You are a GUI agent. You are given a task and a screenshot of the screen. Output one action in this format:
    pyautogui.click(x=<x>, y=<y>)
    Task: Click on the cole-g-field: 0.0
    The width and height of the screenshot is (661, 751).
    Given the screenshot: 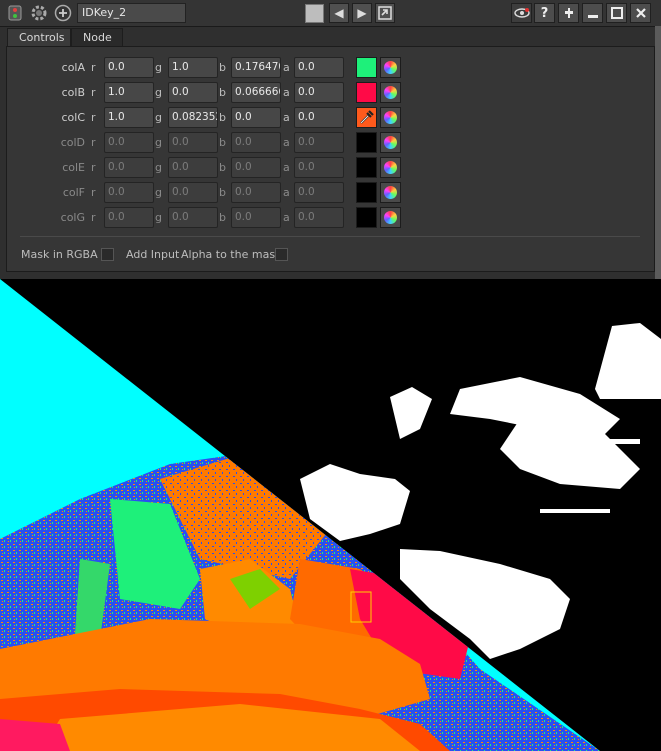 What is the action you would take?
    pyautogui.click(x=193, y=167)
    